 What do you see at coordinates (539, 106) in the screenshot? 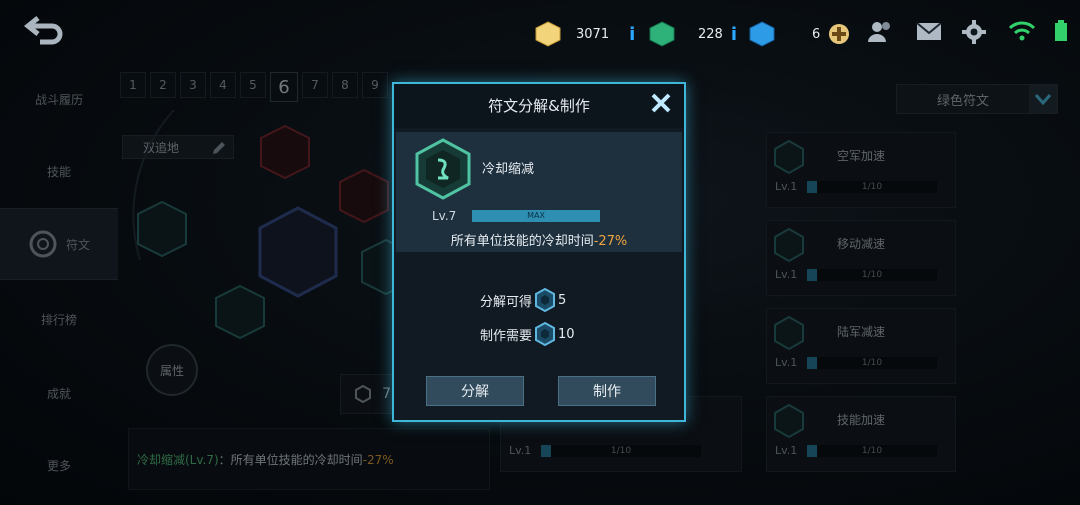
I see `dialog-header: 符文分解&制作` at bounding box center [539, 106].